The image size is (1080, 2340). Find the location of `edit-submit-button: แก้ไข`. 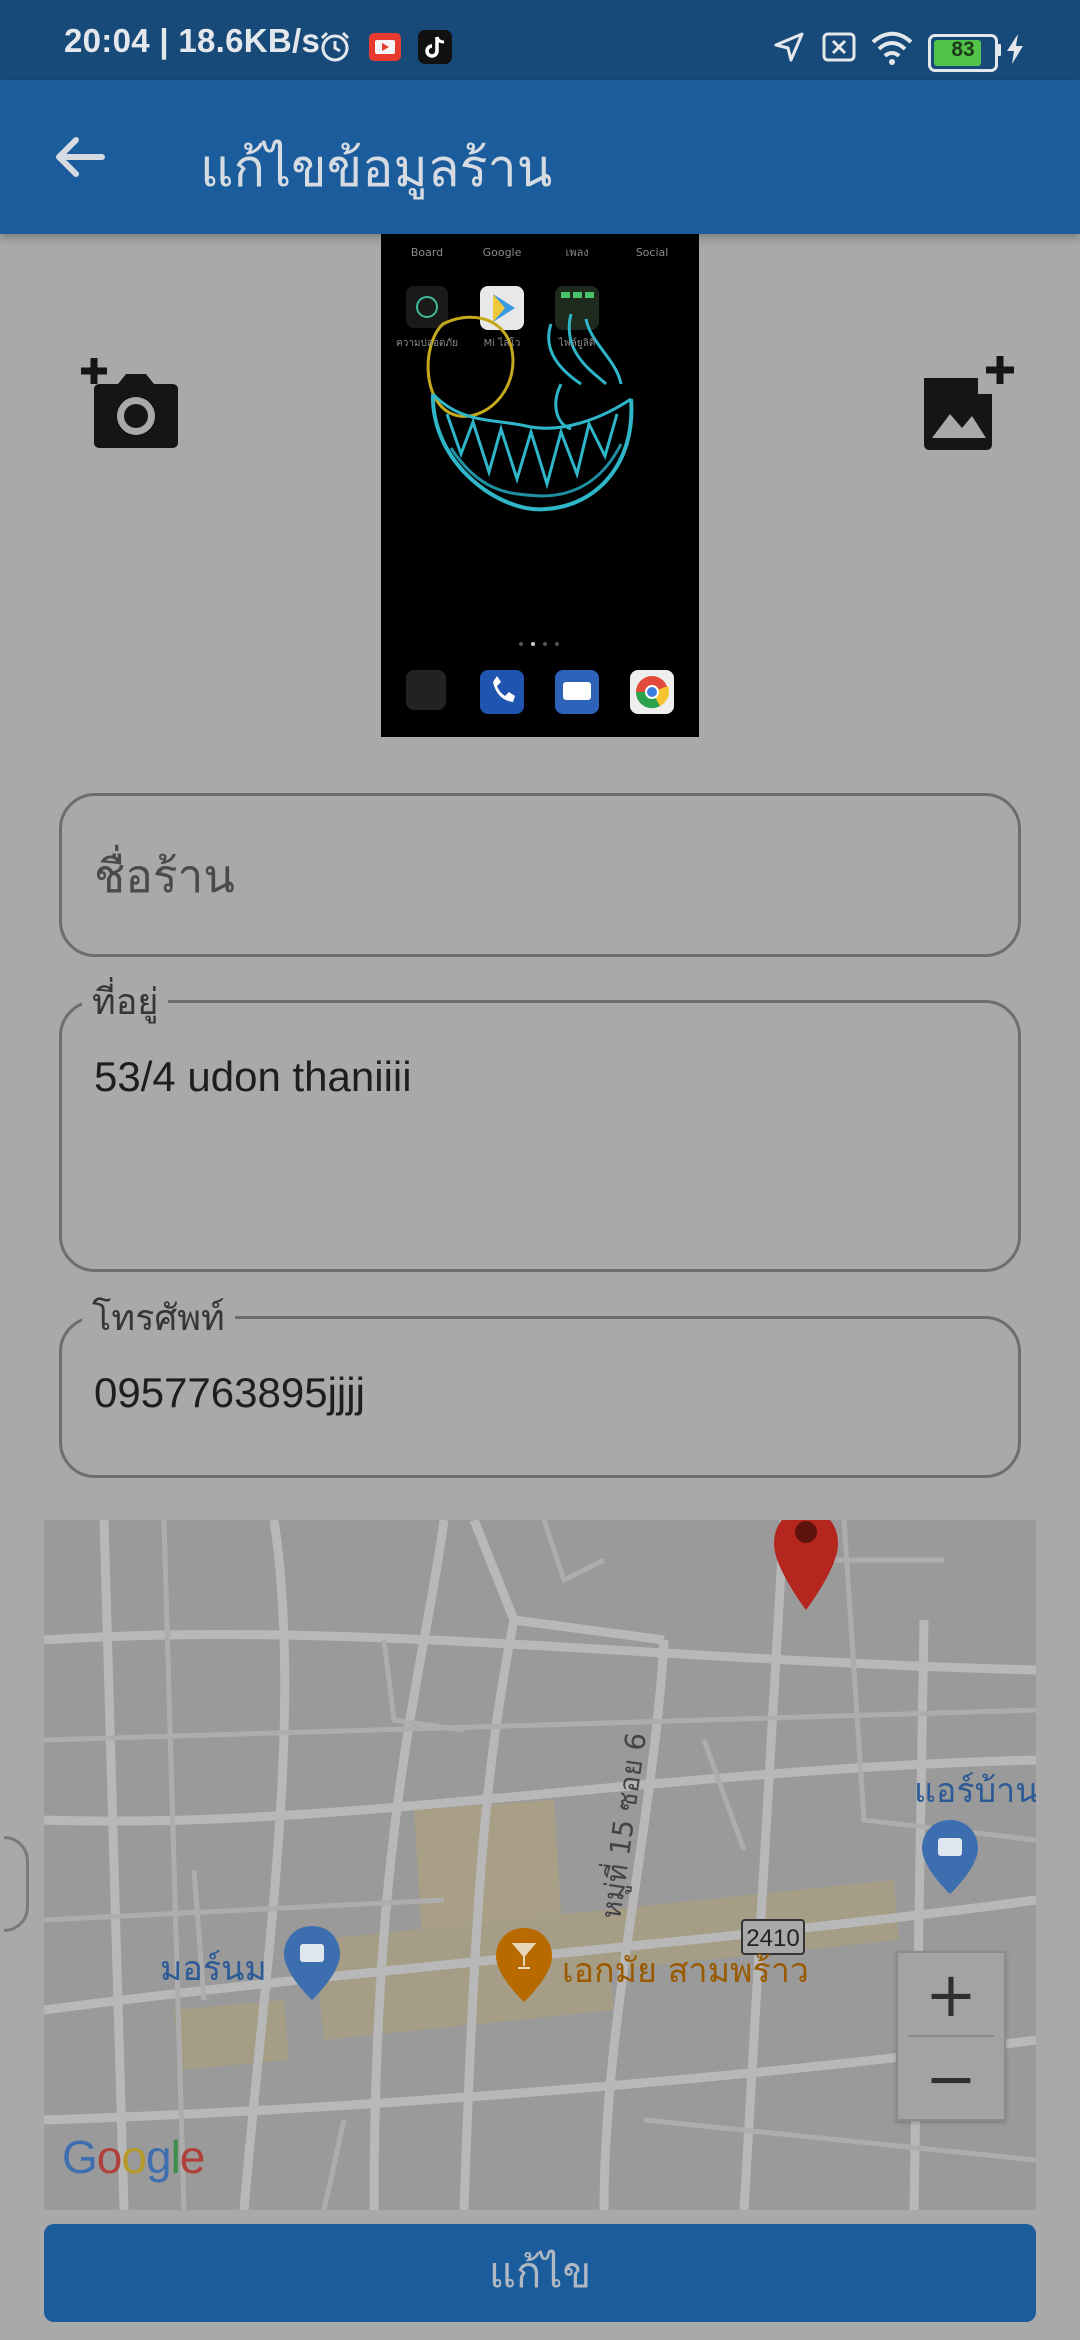

edit-submit-button: แก้ไข is located at coordinates (540, 2273).